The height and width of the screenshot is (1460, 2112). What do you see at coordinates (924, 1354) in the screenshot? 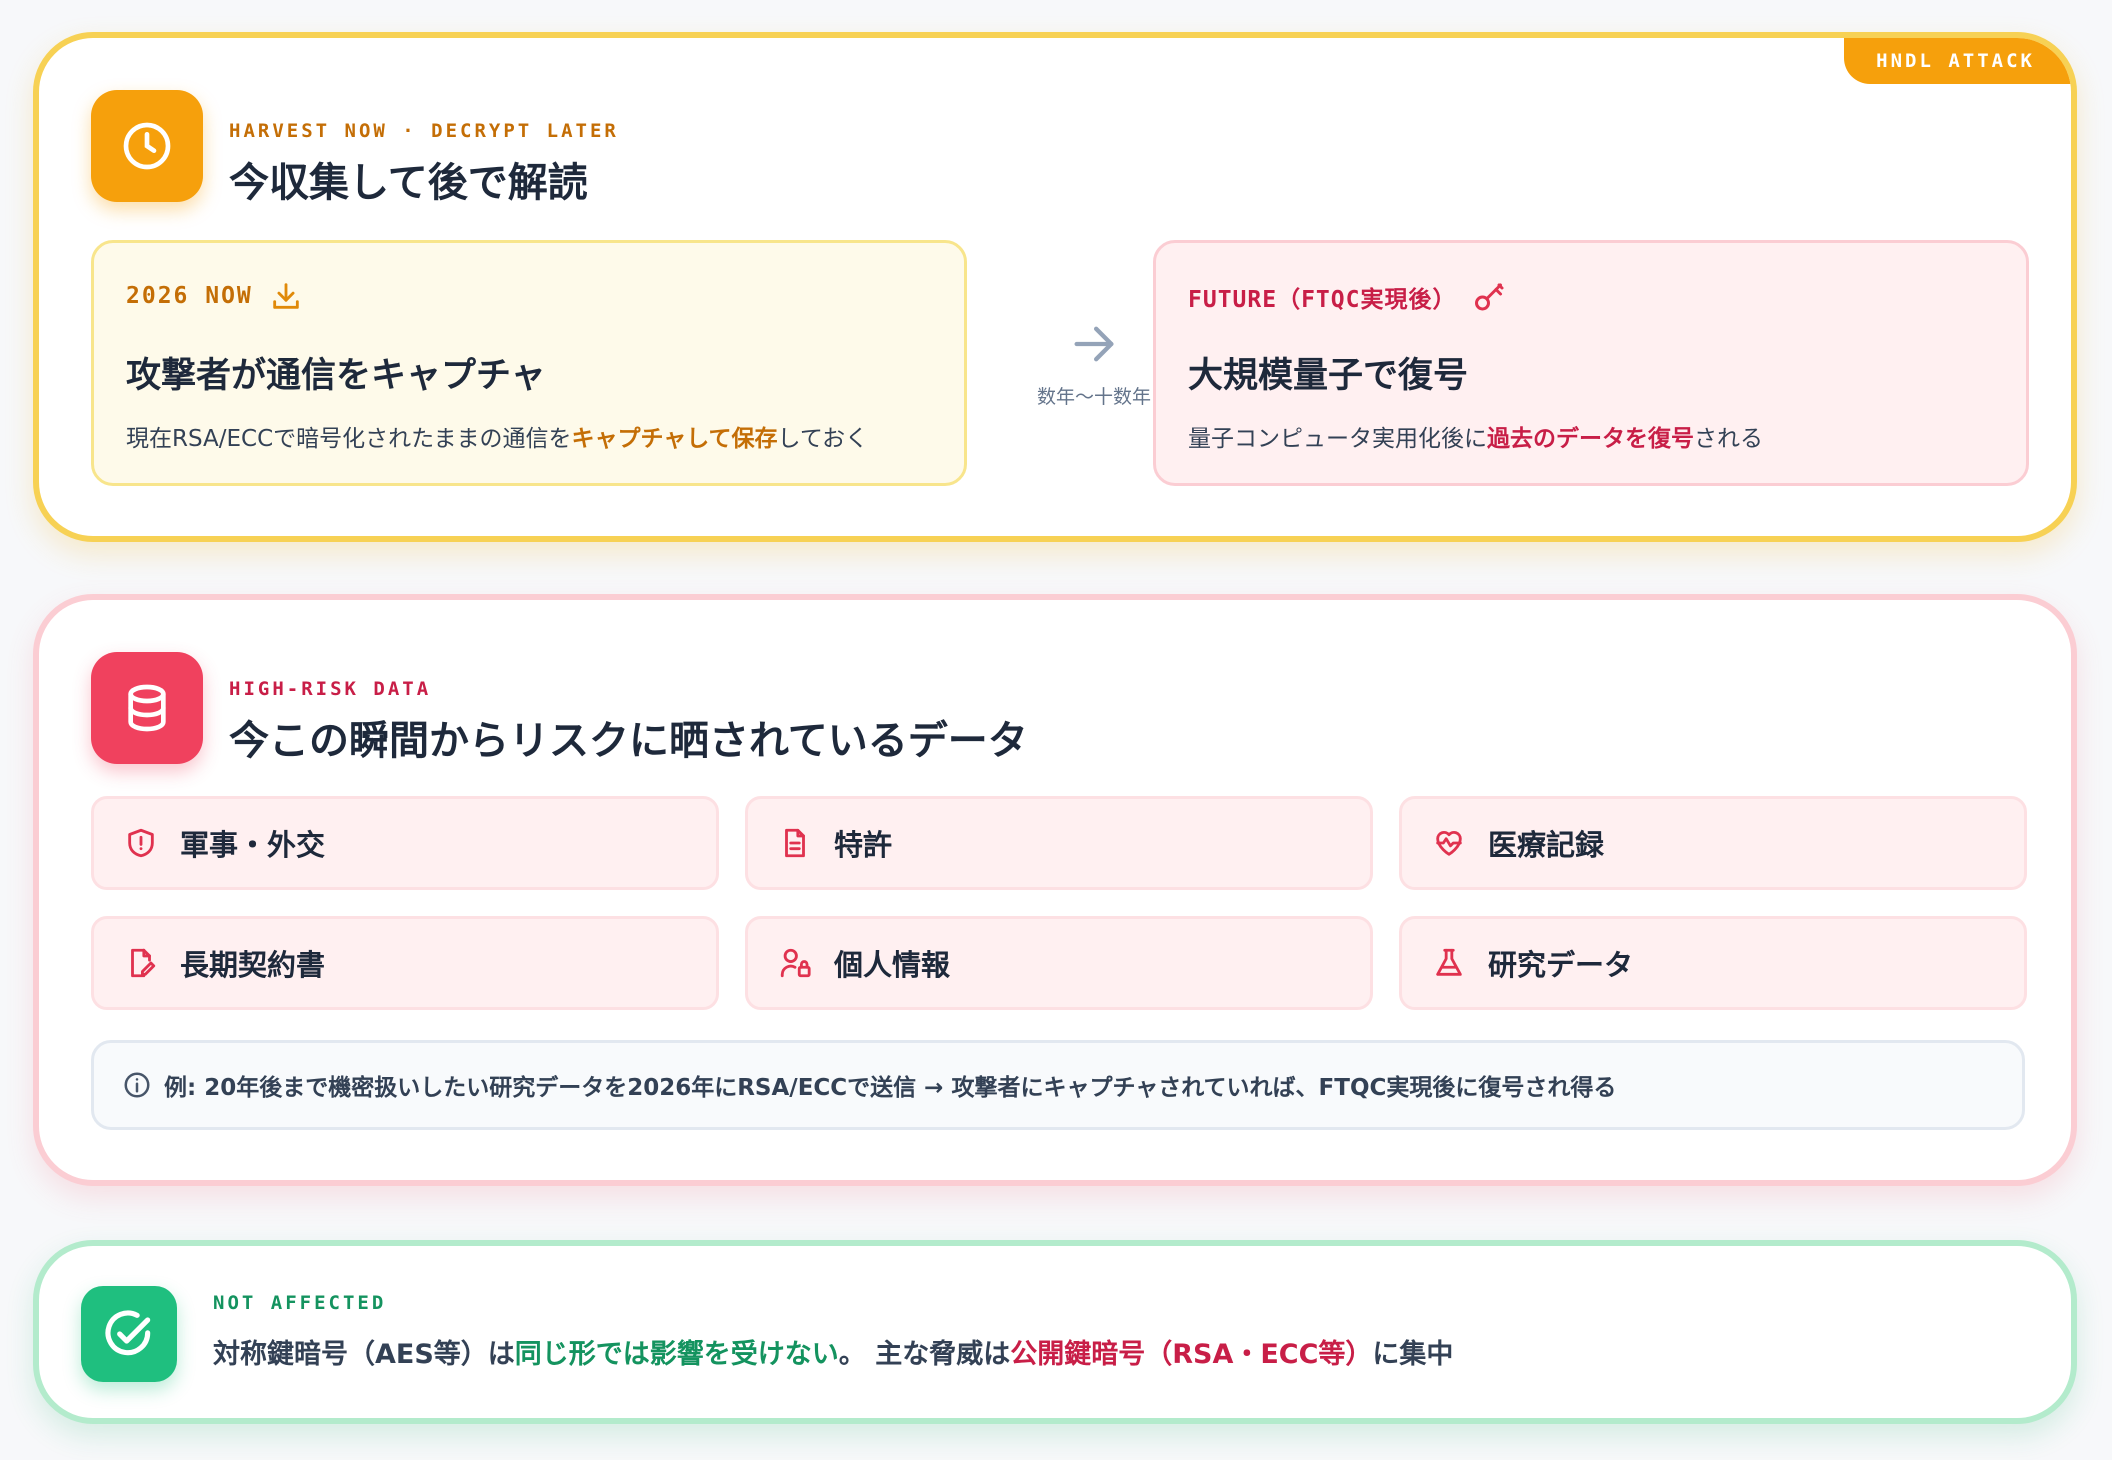
I see `safe-text-middle: 。 主な脅威は` at bounding box center [924, 1354].